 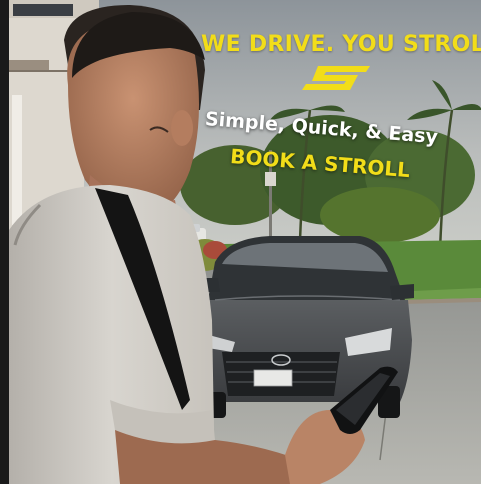 I want to click on headline-text: WE DRIVE. YOU STROLL., so click(x=341, y=44).